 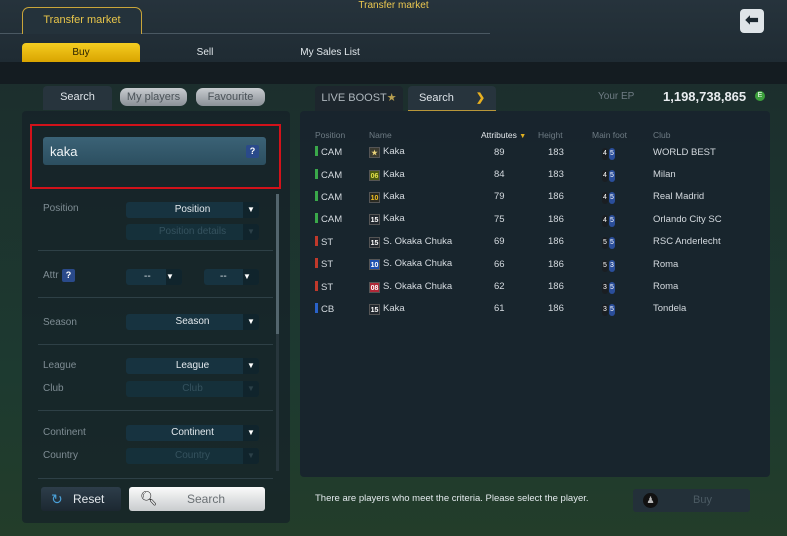 What do you see at coordinates (77, 98) in the screenshot?
I see `tab-search: Search` at bounding box center [77, 98].